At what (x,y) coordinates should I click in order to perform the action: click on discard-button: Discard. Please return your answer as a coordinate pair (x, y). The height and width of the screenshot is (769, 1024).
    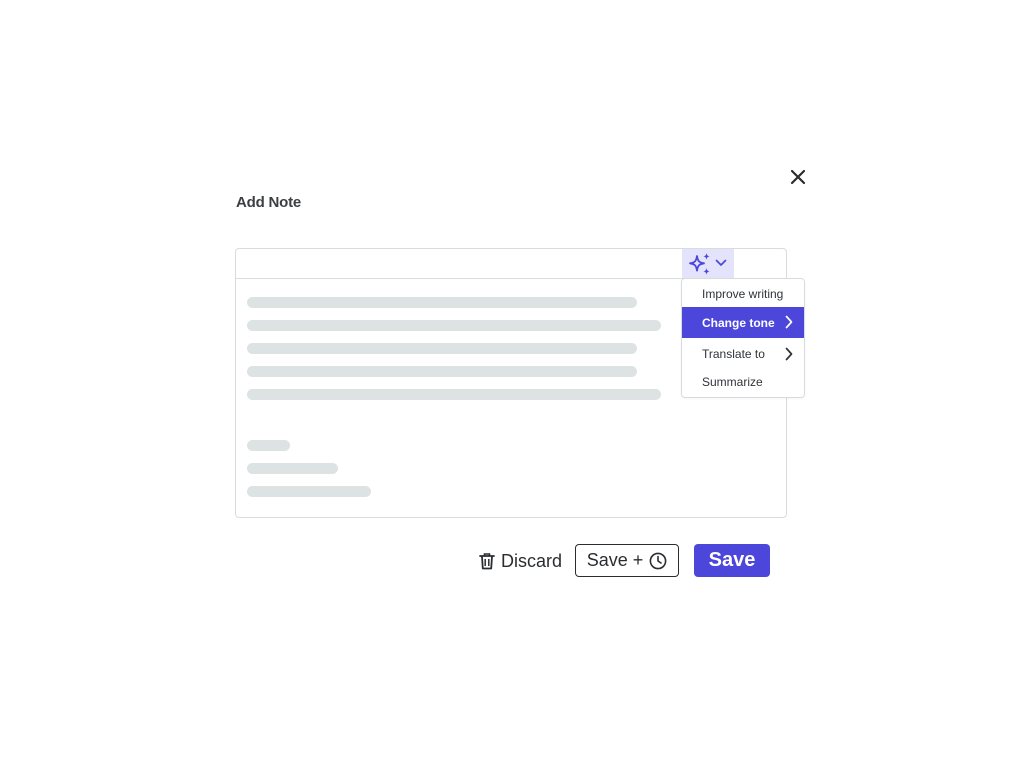
    Looking at the image, I should click on (520, 561).